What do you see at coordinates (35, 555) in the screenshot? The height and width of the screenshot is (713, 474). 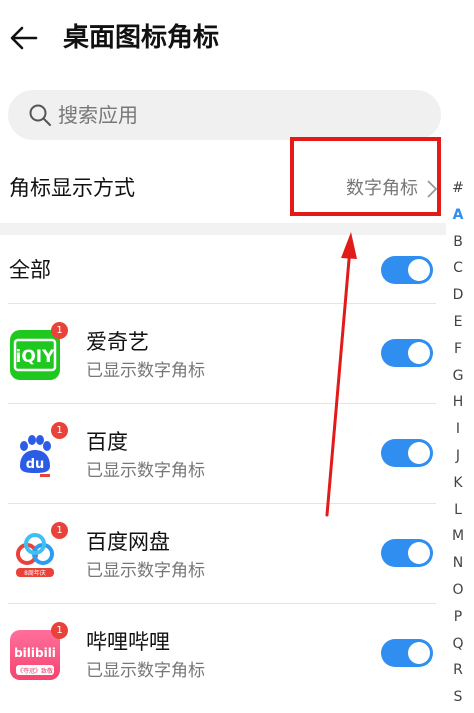 I see `baidu-netdisk-icon: 8周年庆` at bounding box center [35, 555].